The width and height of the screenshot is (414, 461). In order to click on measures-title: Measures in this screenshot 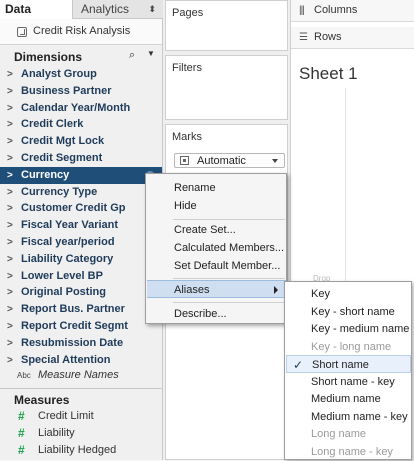, I will do `click(42, 400)`.